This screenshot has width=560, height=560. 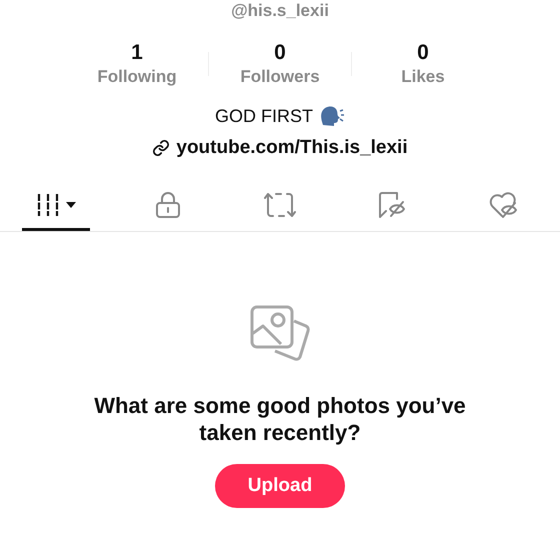 What do you see at coordinates (168, 204) in the screenshot?
I see `lock-icon` at bounding box center [168, 204].